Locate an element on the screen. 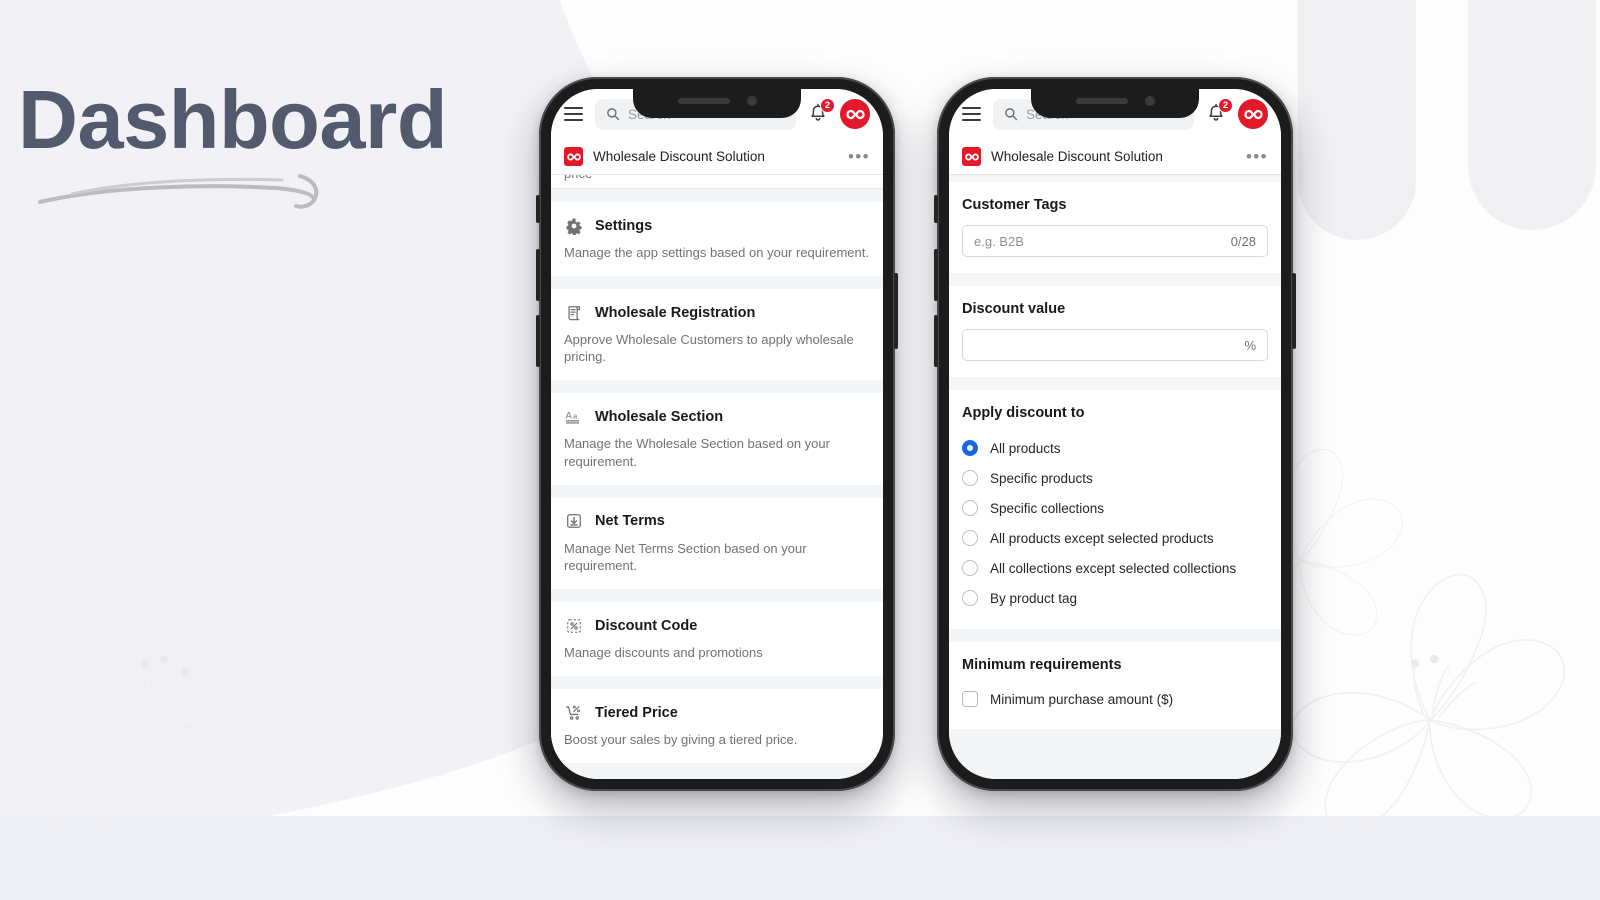 This screenshot has height=900, width=1600. card-title: Tiered Price is located at coordinates (636, 712).